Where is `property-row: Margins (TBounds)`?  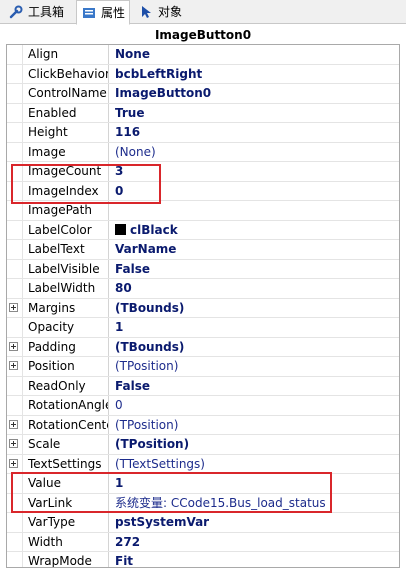
property-row: Margins (TBounds) is located at coordinates (203, 308).